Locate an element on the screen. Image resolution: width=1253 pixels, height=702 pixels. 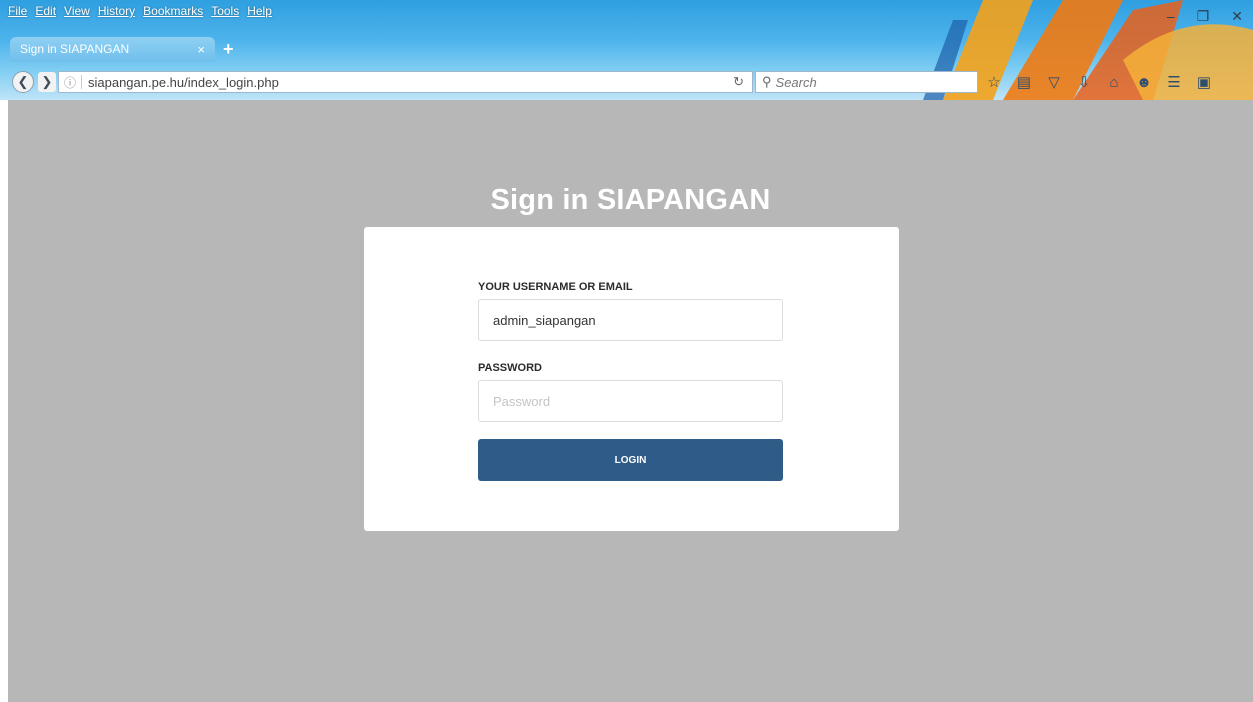
restore-icon: ❐ is located at coordinates (1203, 16).